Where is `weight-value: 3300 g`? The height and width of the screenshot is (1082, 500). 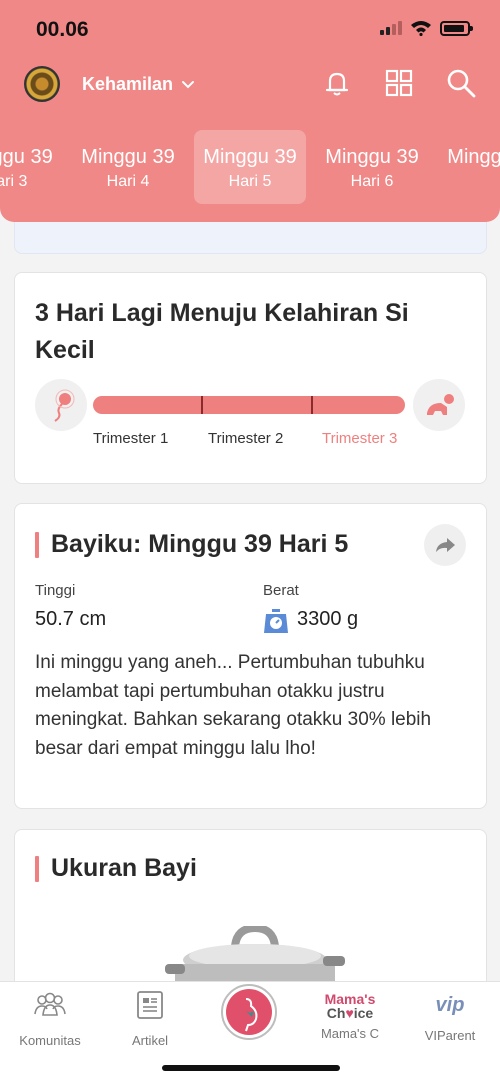 weight-value: 3300 g is located at coordinates (328, 619).